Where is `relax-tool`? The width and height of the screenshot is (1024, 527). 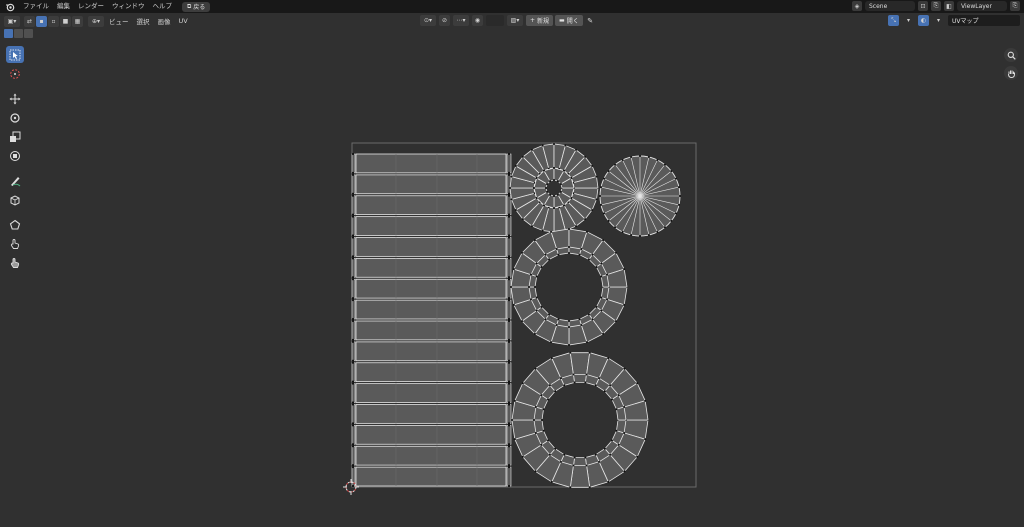
relax-tool is located at coordinates (15, 262).